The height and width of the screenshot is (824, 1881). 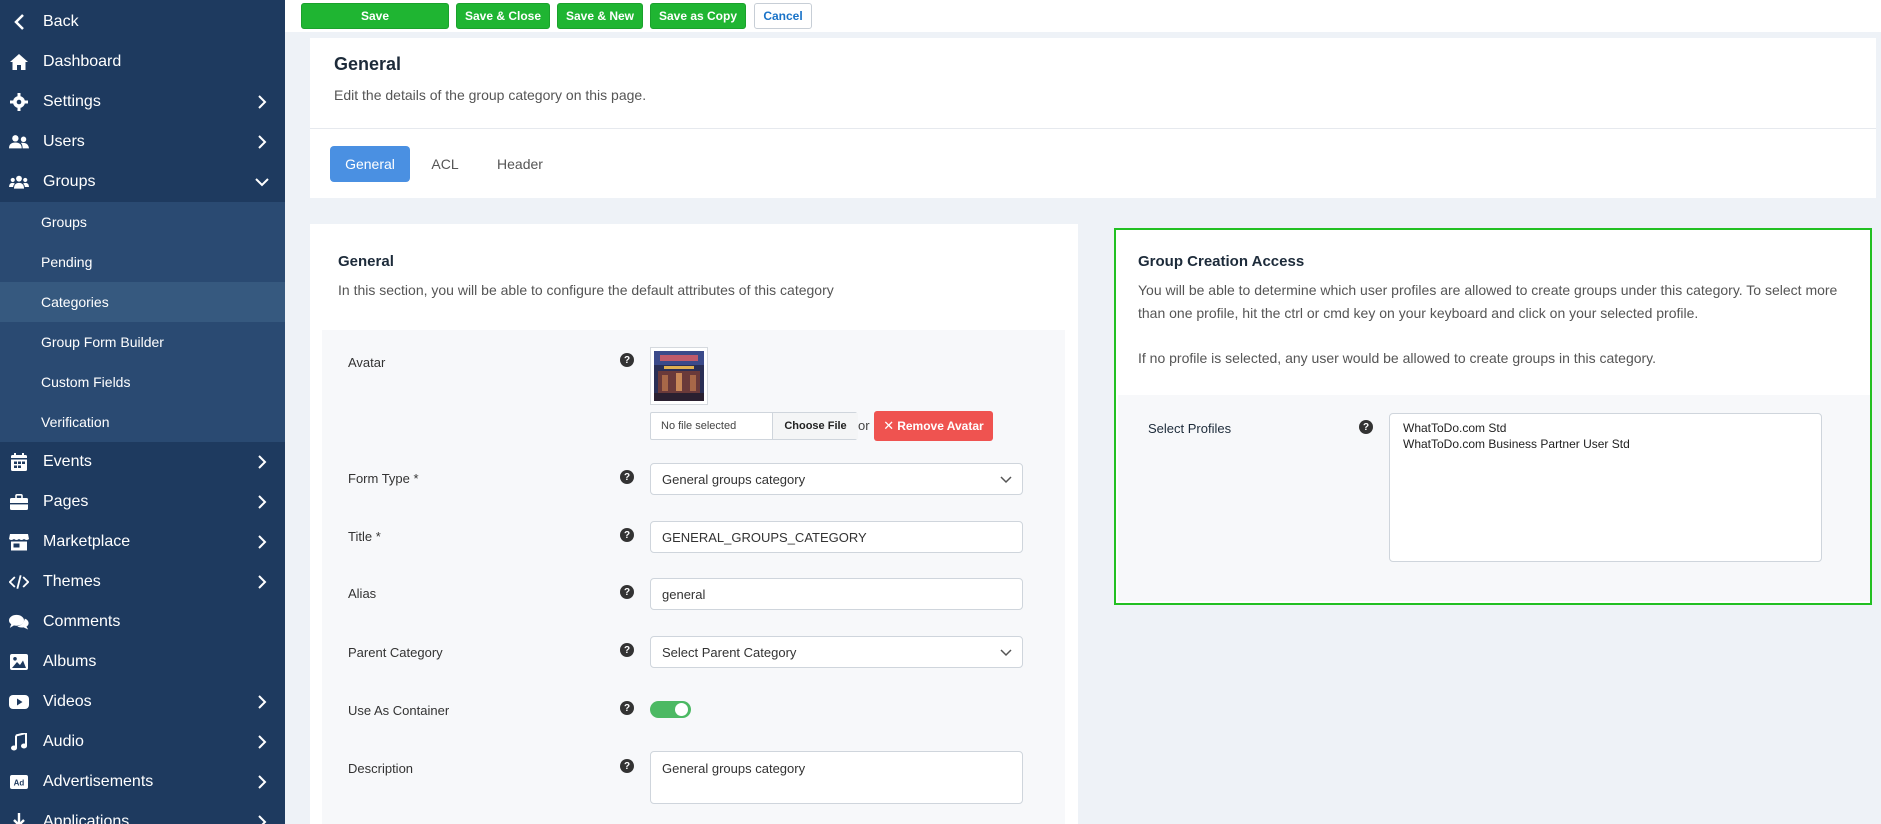 What do you see at coordinates (19, 782) in the screenshot?
I see `ad-icon: Ad` at bounding box center [19, 782].